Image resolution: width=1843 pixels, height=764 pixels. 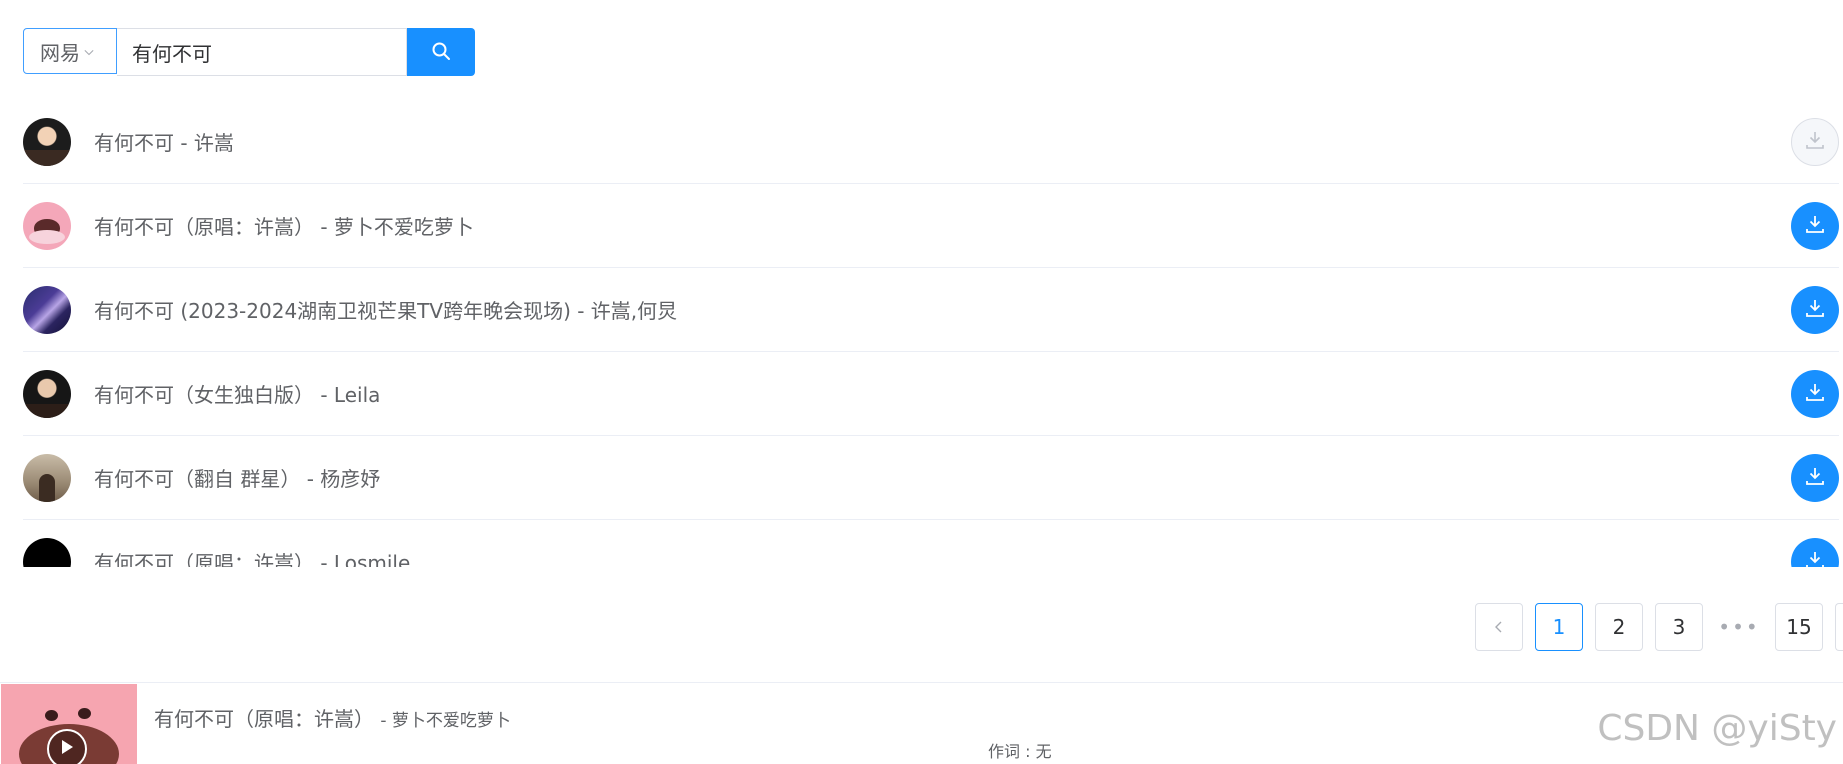 I want to click on song-row: 有何不可（女生独白版） - Leila, so click(x=931, y=394).